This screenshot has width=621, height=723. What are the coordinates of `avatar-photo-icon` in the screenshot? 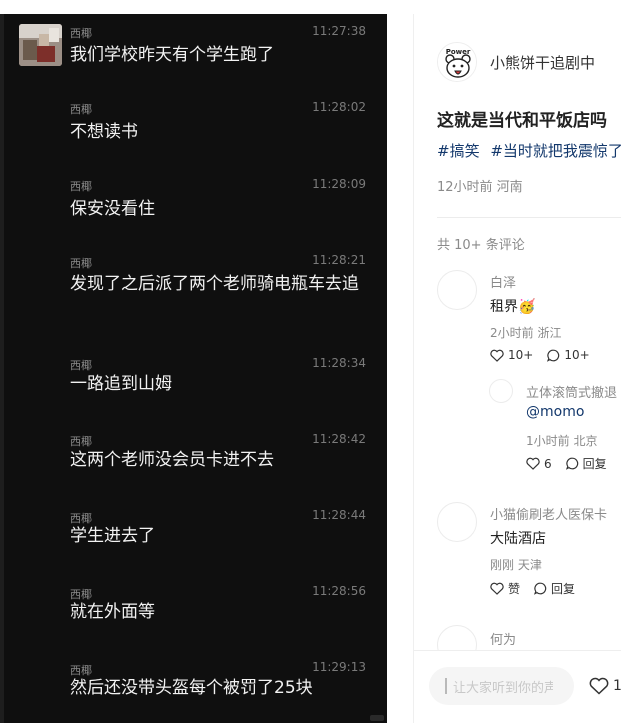 It's located at (40, 45).